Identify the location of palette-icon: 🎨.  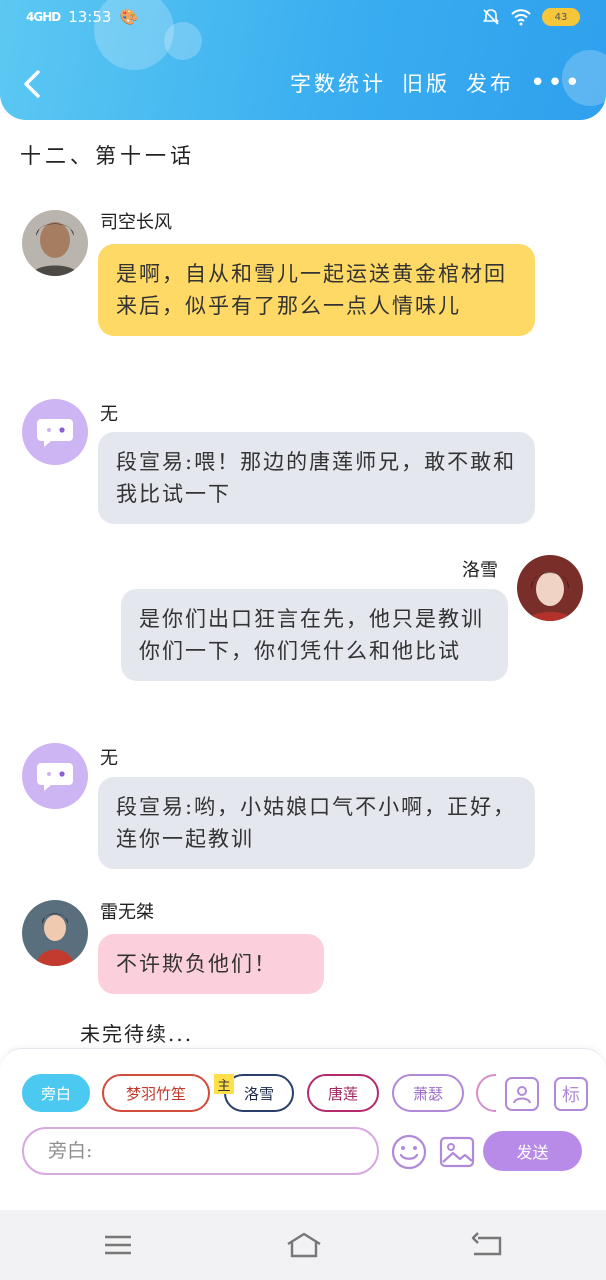
(129, 17).